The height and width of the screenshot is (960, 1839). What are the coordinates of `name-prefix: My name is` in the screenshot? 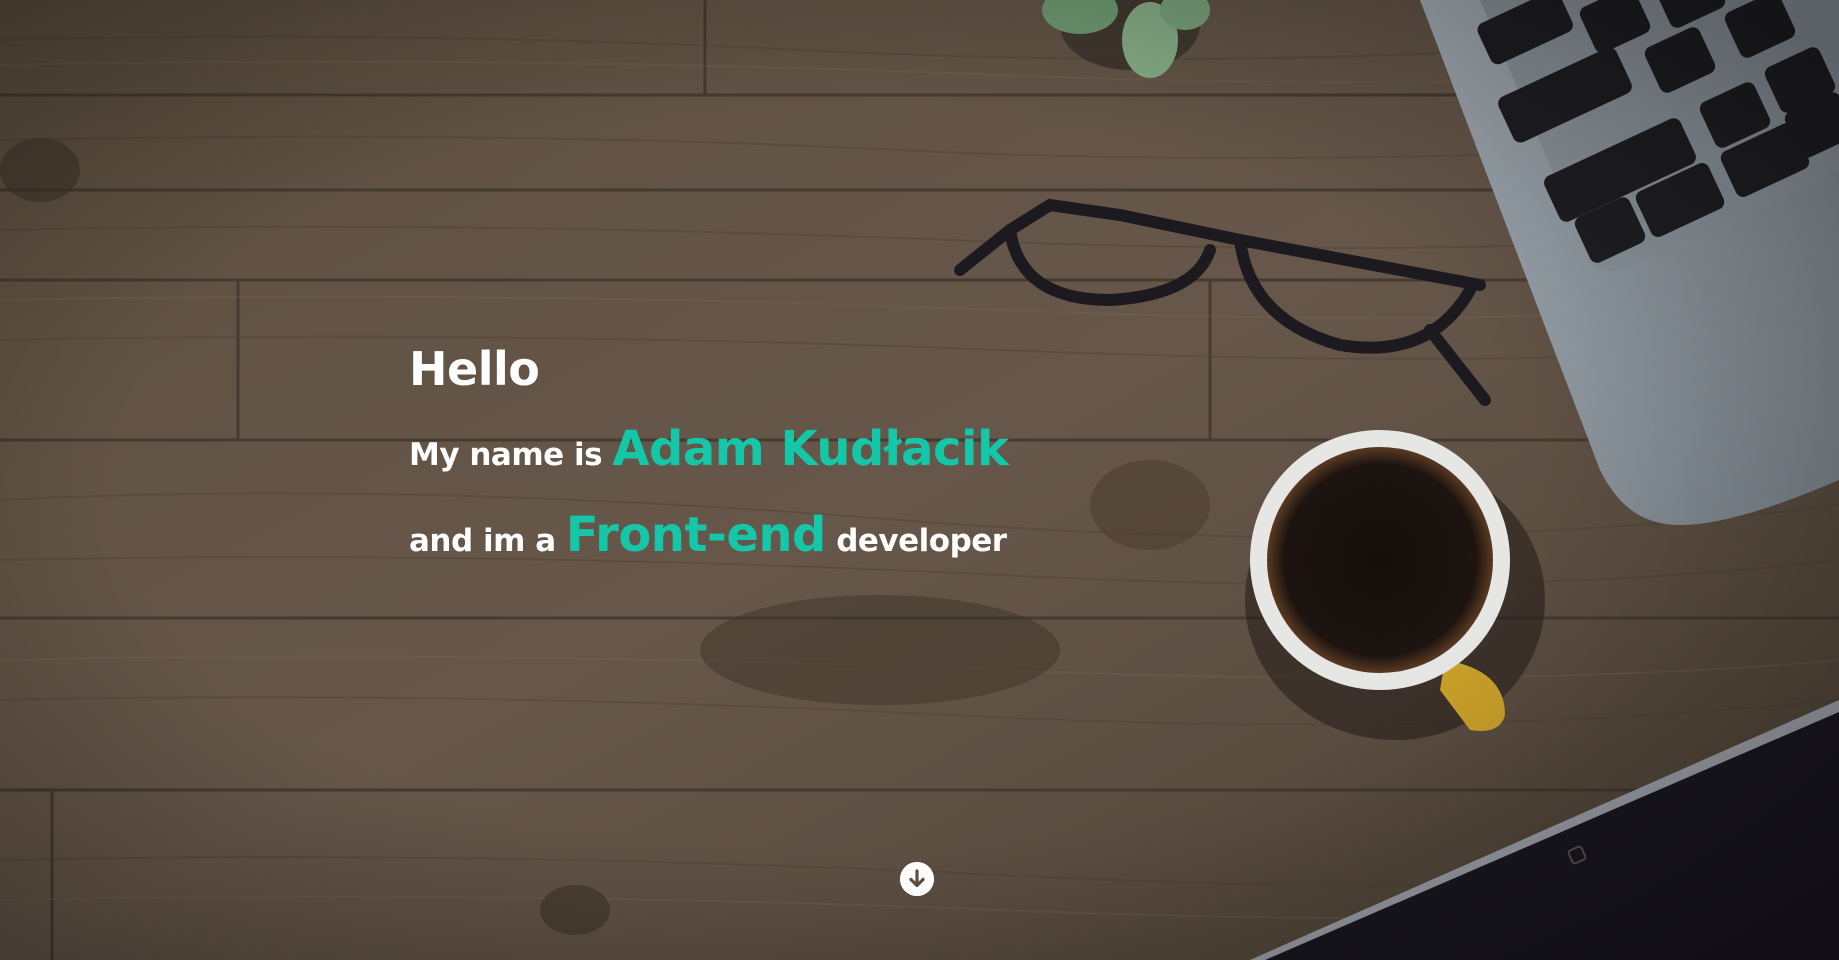 It's located at (506, 455).